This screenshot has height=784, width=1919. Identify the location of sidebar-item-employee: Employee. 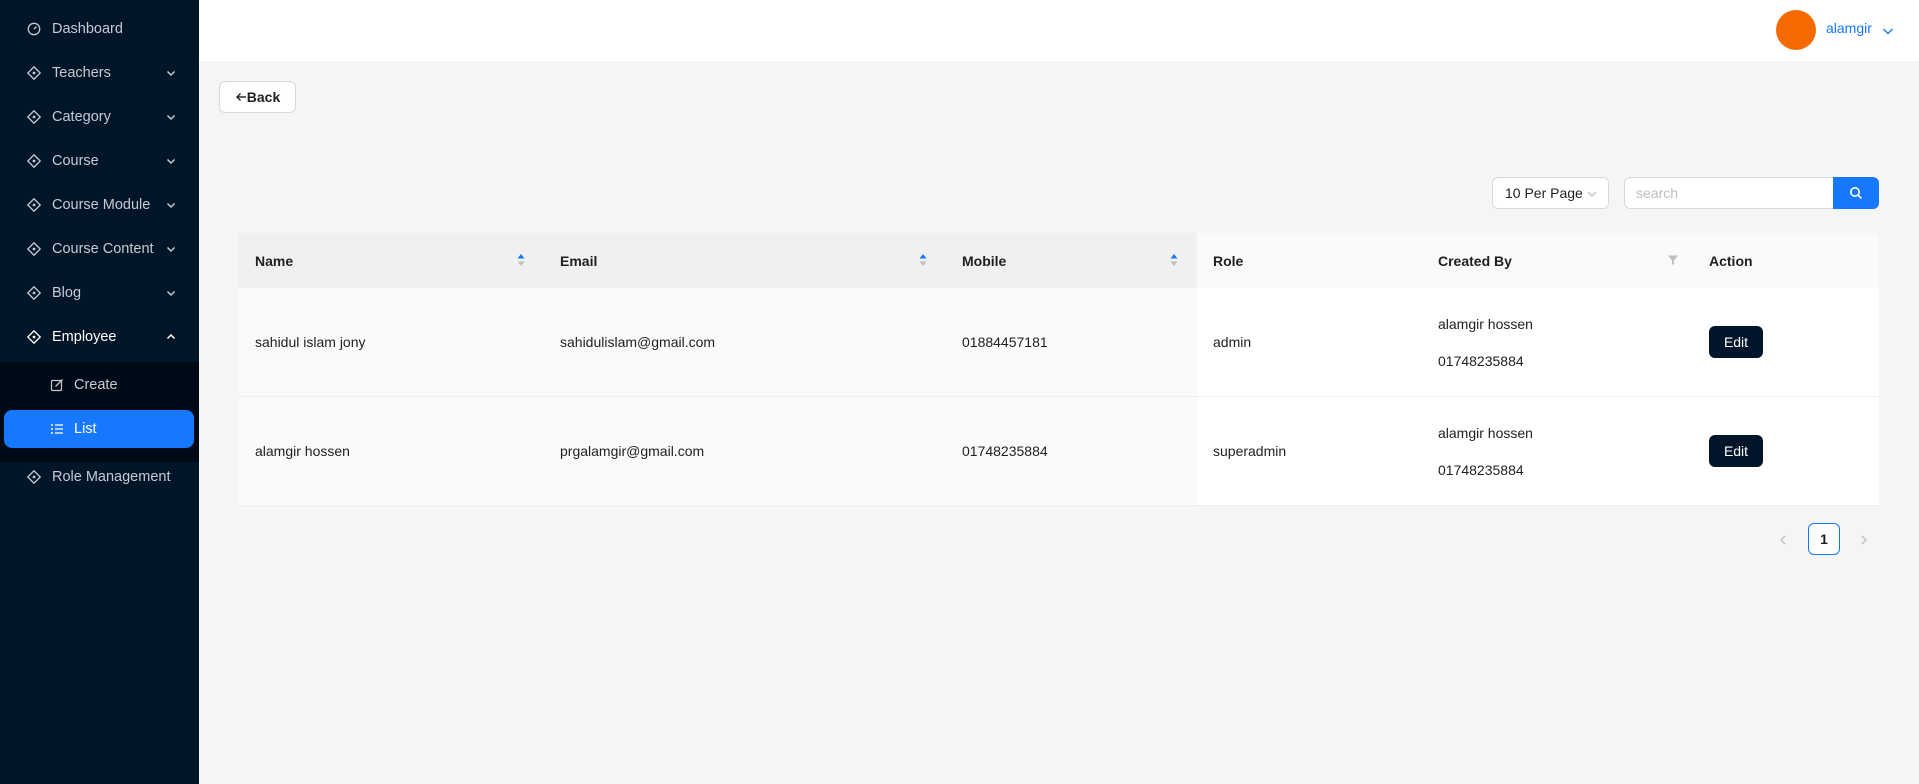
(99, 337).